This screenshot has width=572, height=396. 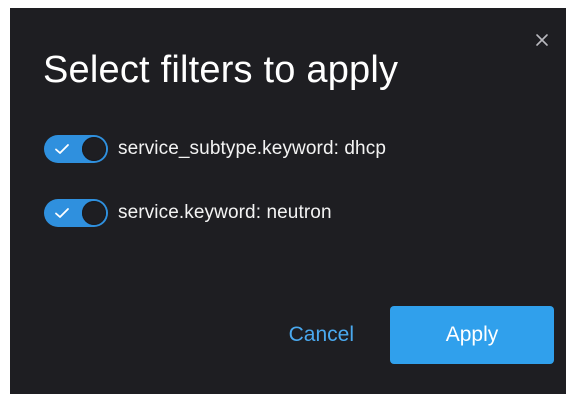 I want to click on close-icon, so click(x=542, y=40).